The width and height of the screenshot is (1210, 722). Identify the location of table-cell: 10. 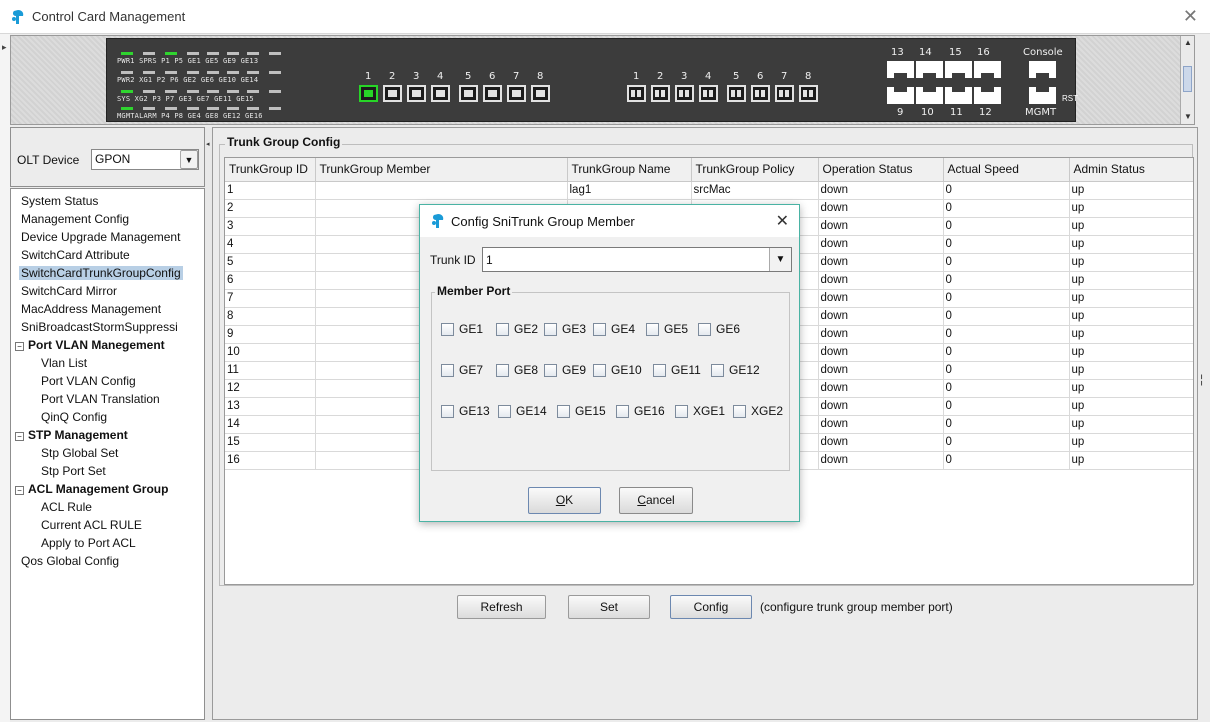
(270, 352).